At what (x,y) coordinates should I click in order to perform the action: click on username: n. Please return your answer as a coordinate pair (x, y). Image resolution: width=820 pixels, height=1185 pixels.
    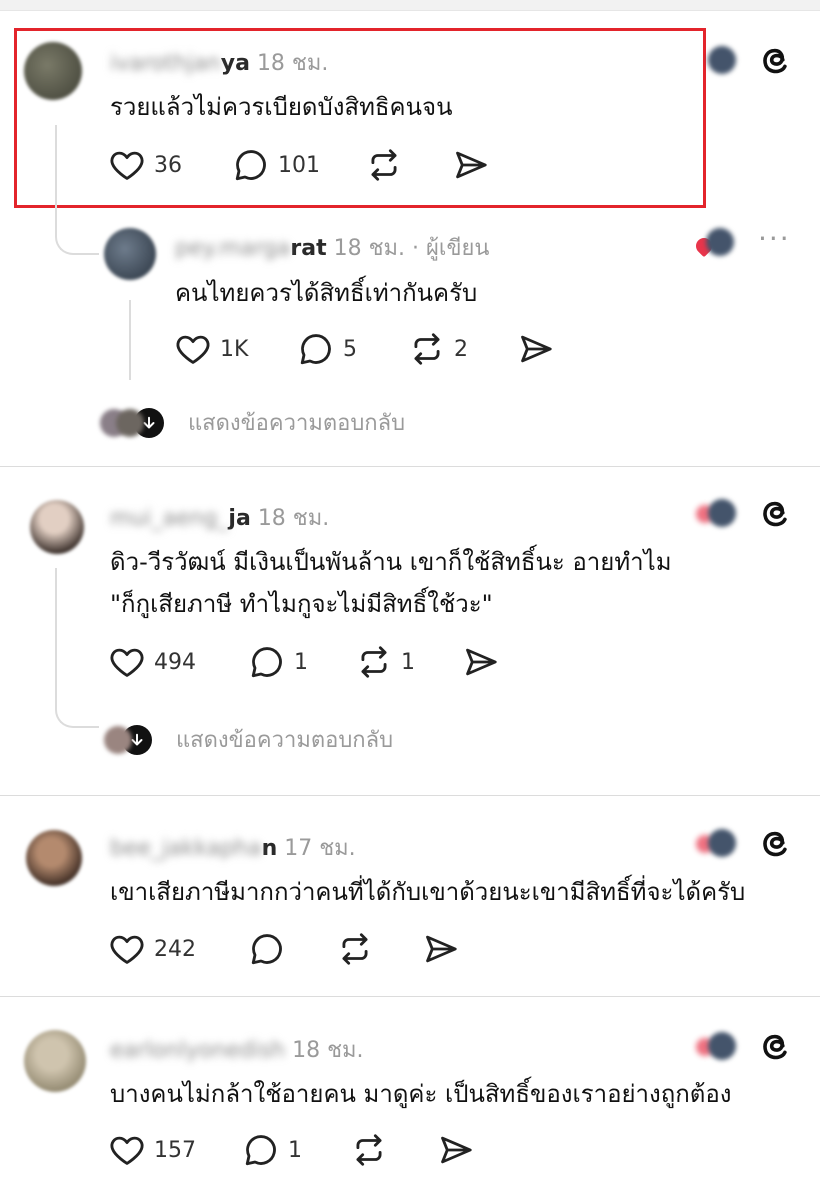
    Looking at the image, I should click on (270, 848).